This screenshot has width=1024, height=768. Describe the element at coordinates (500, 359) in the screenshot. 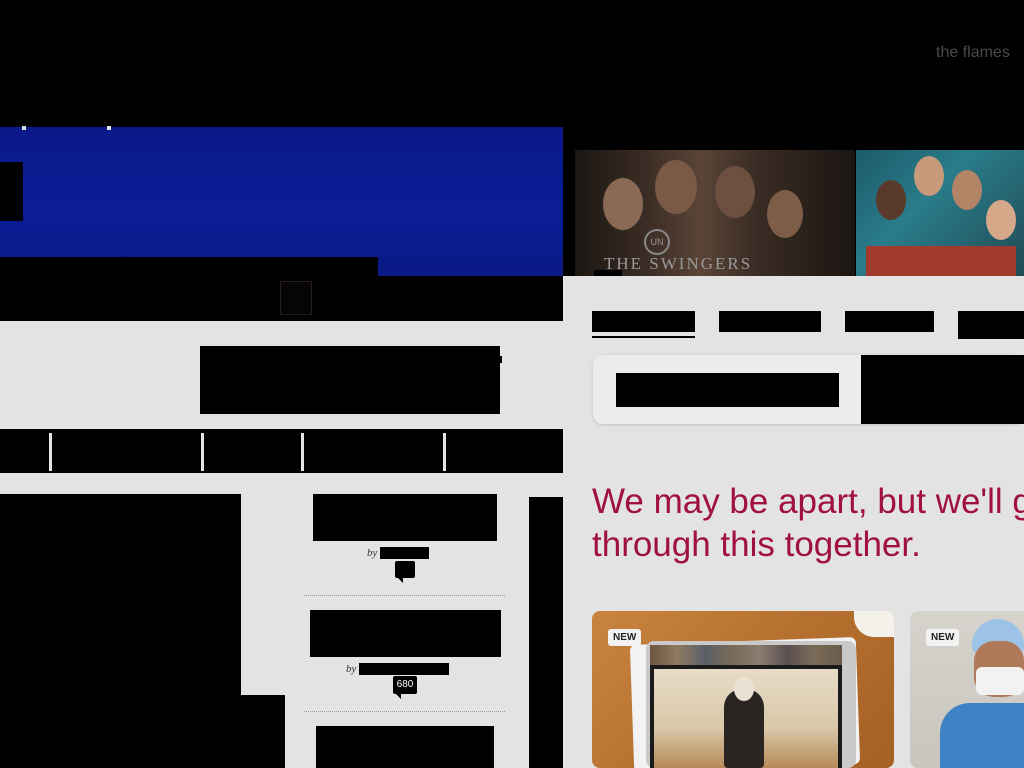

I see `logo-mark` at that location.